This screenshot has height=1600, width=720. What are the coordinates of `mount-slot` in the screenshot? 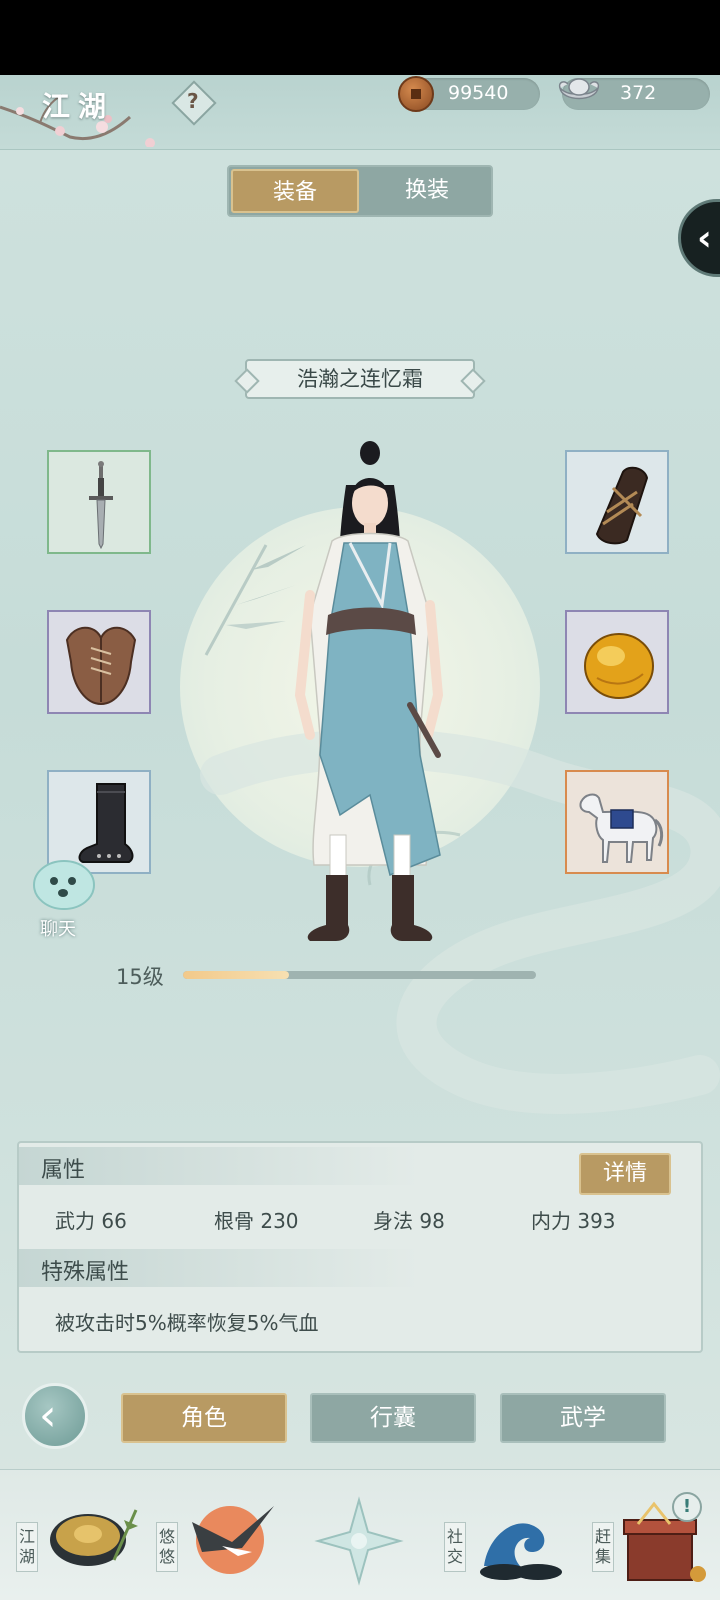 It's located at (617, 822).